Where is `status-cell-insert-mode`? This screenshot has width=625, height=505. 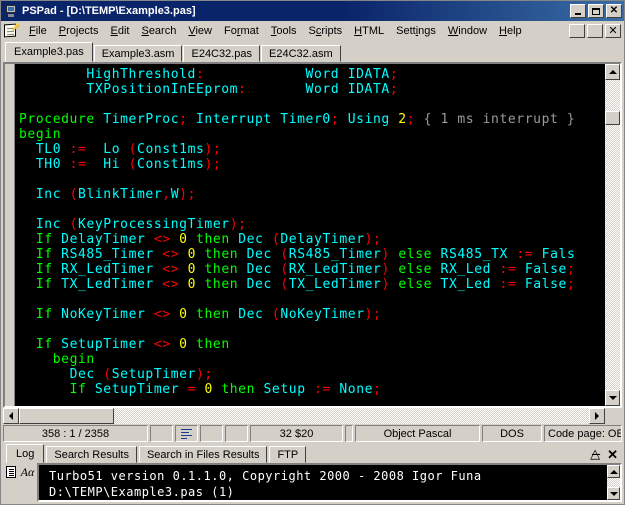 status-cell-insert-mode is located at coordinates (186, 433).